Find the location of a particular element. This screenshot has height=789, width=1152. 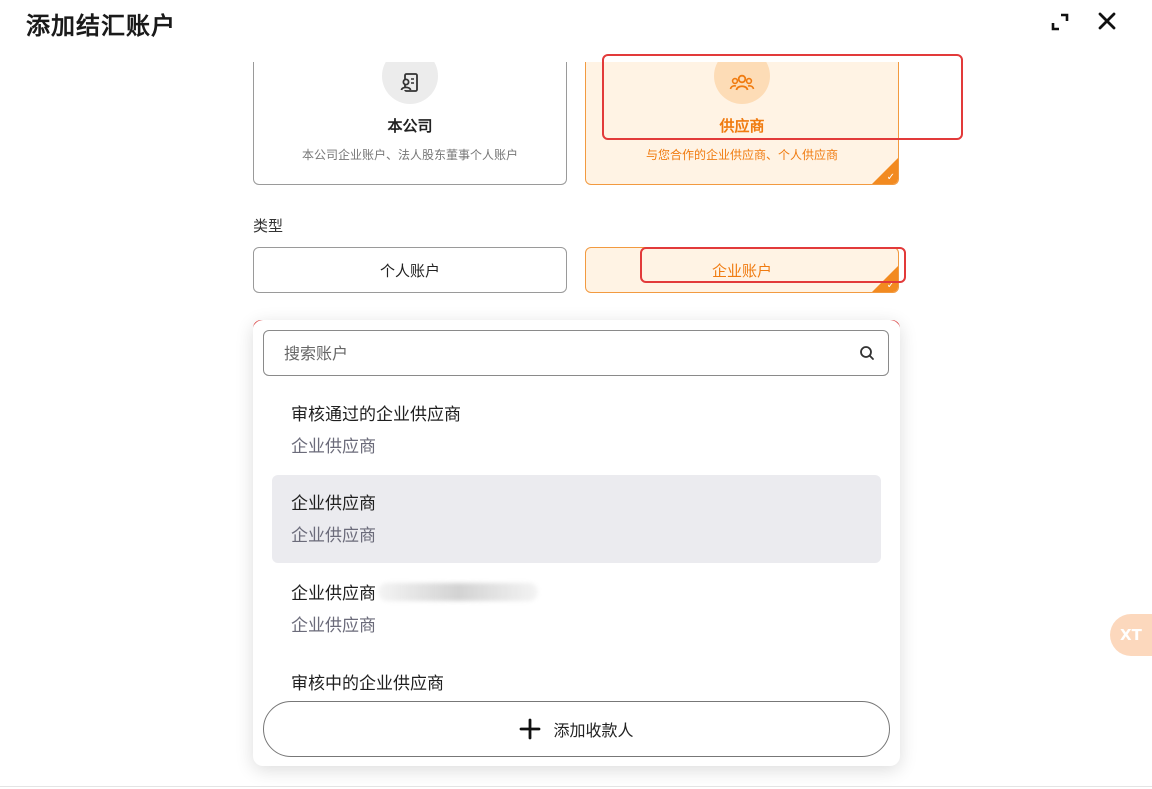

close-icon is located at coordinates (1107, 21).